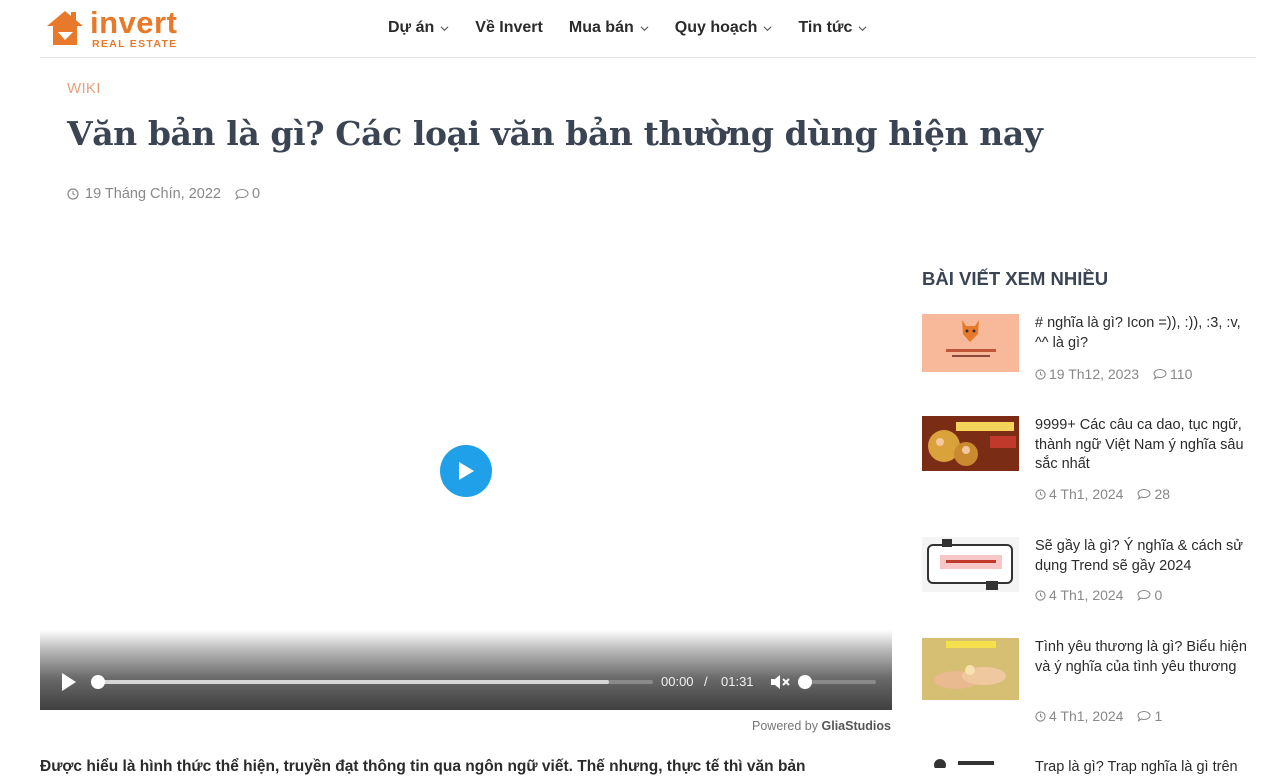  I want to click on site-logo: invert REAL ESTATE, so click(123, 27).